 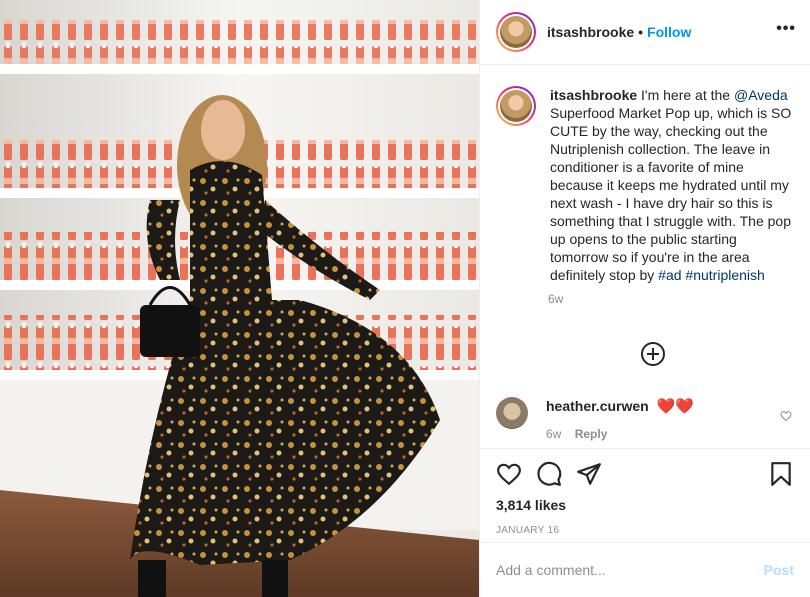 What do you see at coordinates (669, 275) in the screenshot?
I see `hashtag-link: #ad` at bounding box center [669, 275].